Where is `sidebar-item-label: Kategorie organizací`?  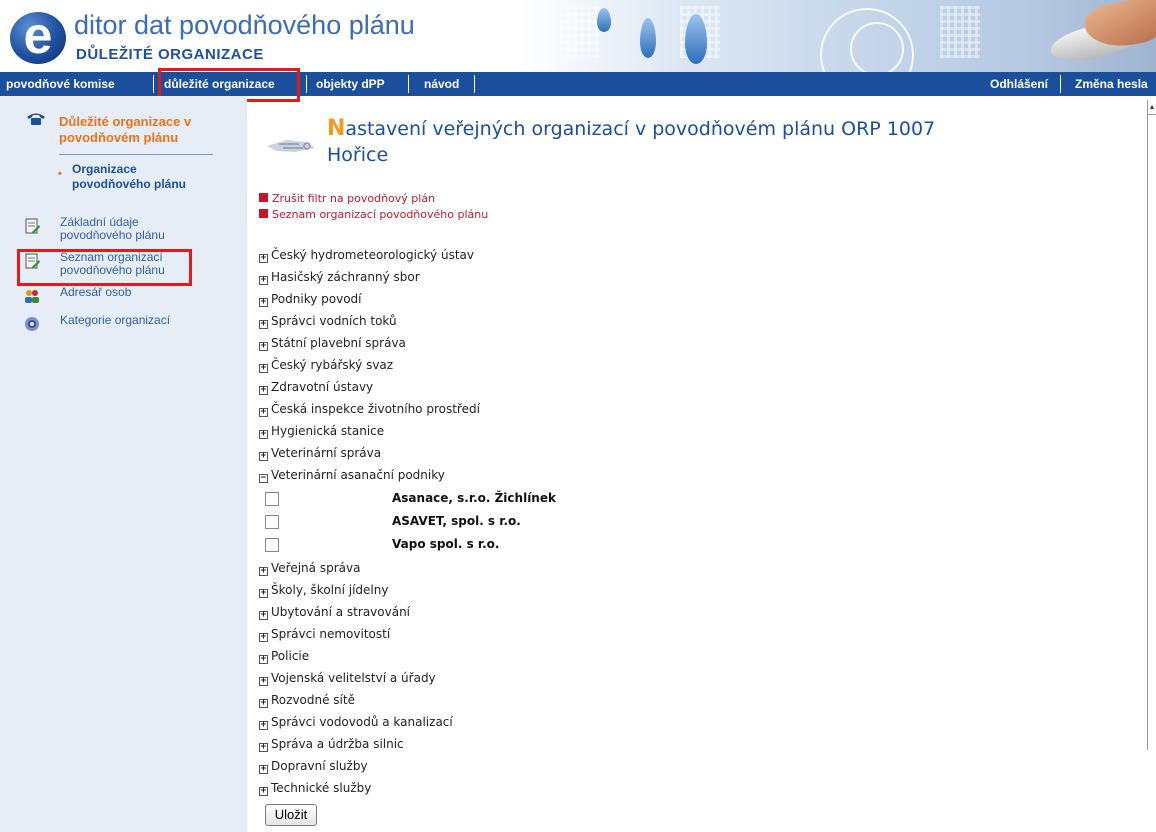
sidebar-item-label: Kategorie organizací is located at coordinates (115, 320).